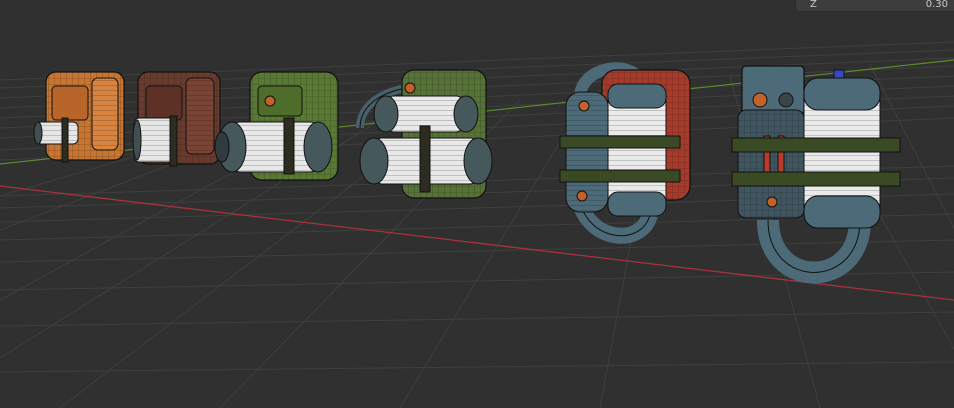 Image resolution: width=954 pixels, height=408 pixels. Describe the element at coordinates (937, 5) in the screenshot. I see `z-value-field: 0.30` at that location.